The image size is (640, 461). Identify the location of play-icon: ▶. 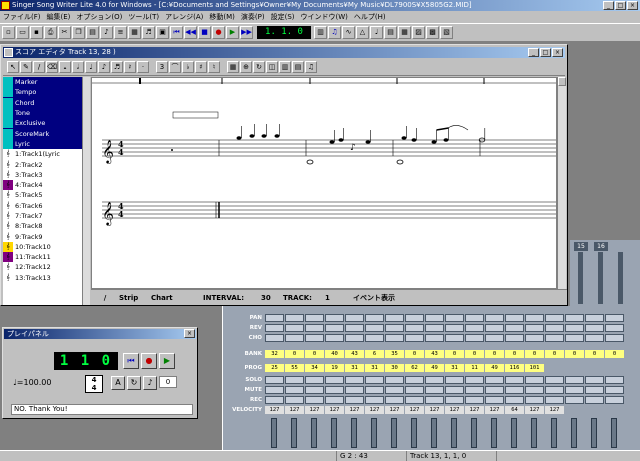
(232, 32).